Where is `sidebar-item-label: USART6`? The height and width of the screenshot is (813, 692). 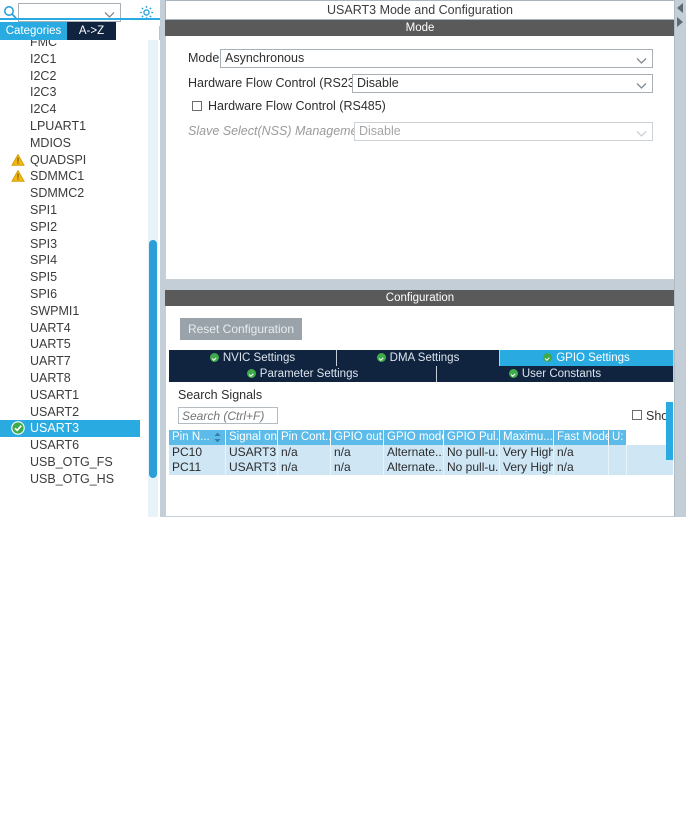 sidebar-item-label: USART6 is located at coordinates (55, 445).